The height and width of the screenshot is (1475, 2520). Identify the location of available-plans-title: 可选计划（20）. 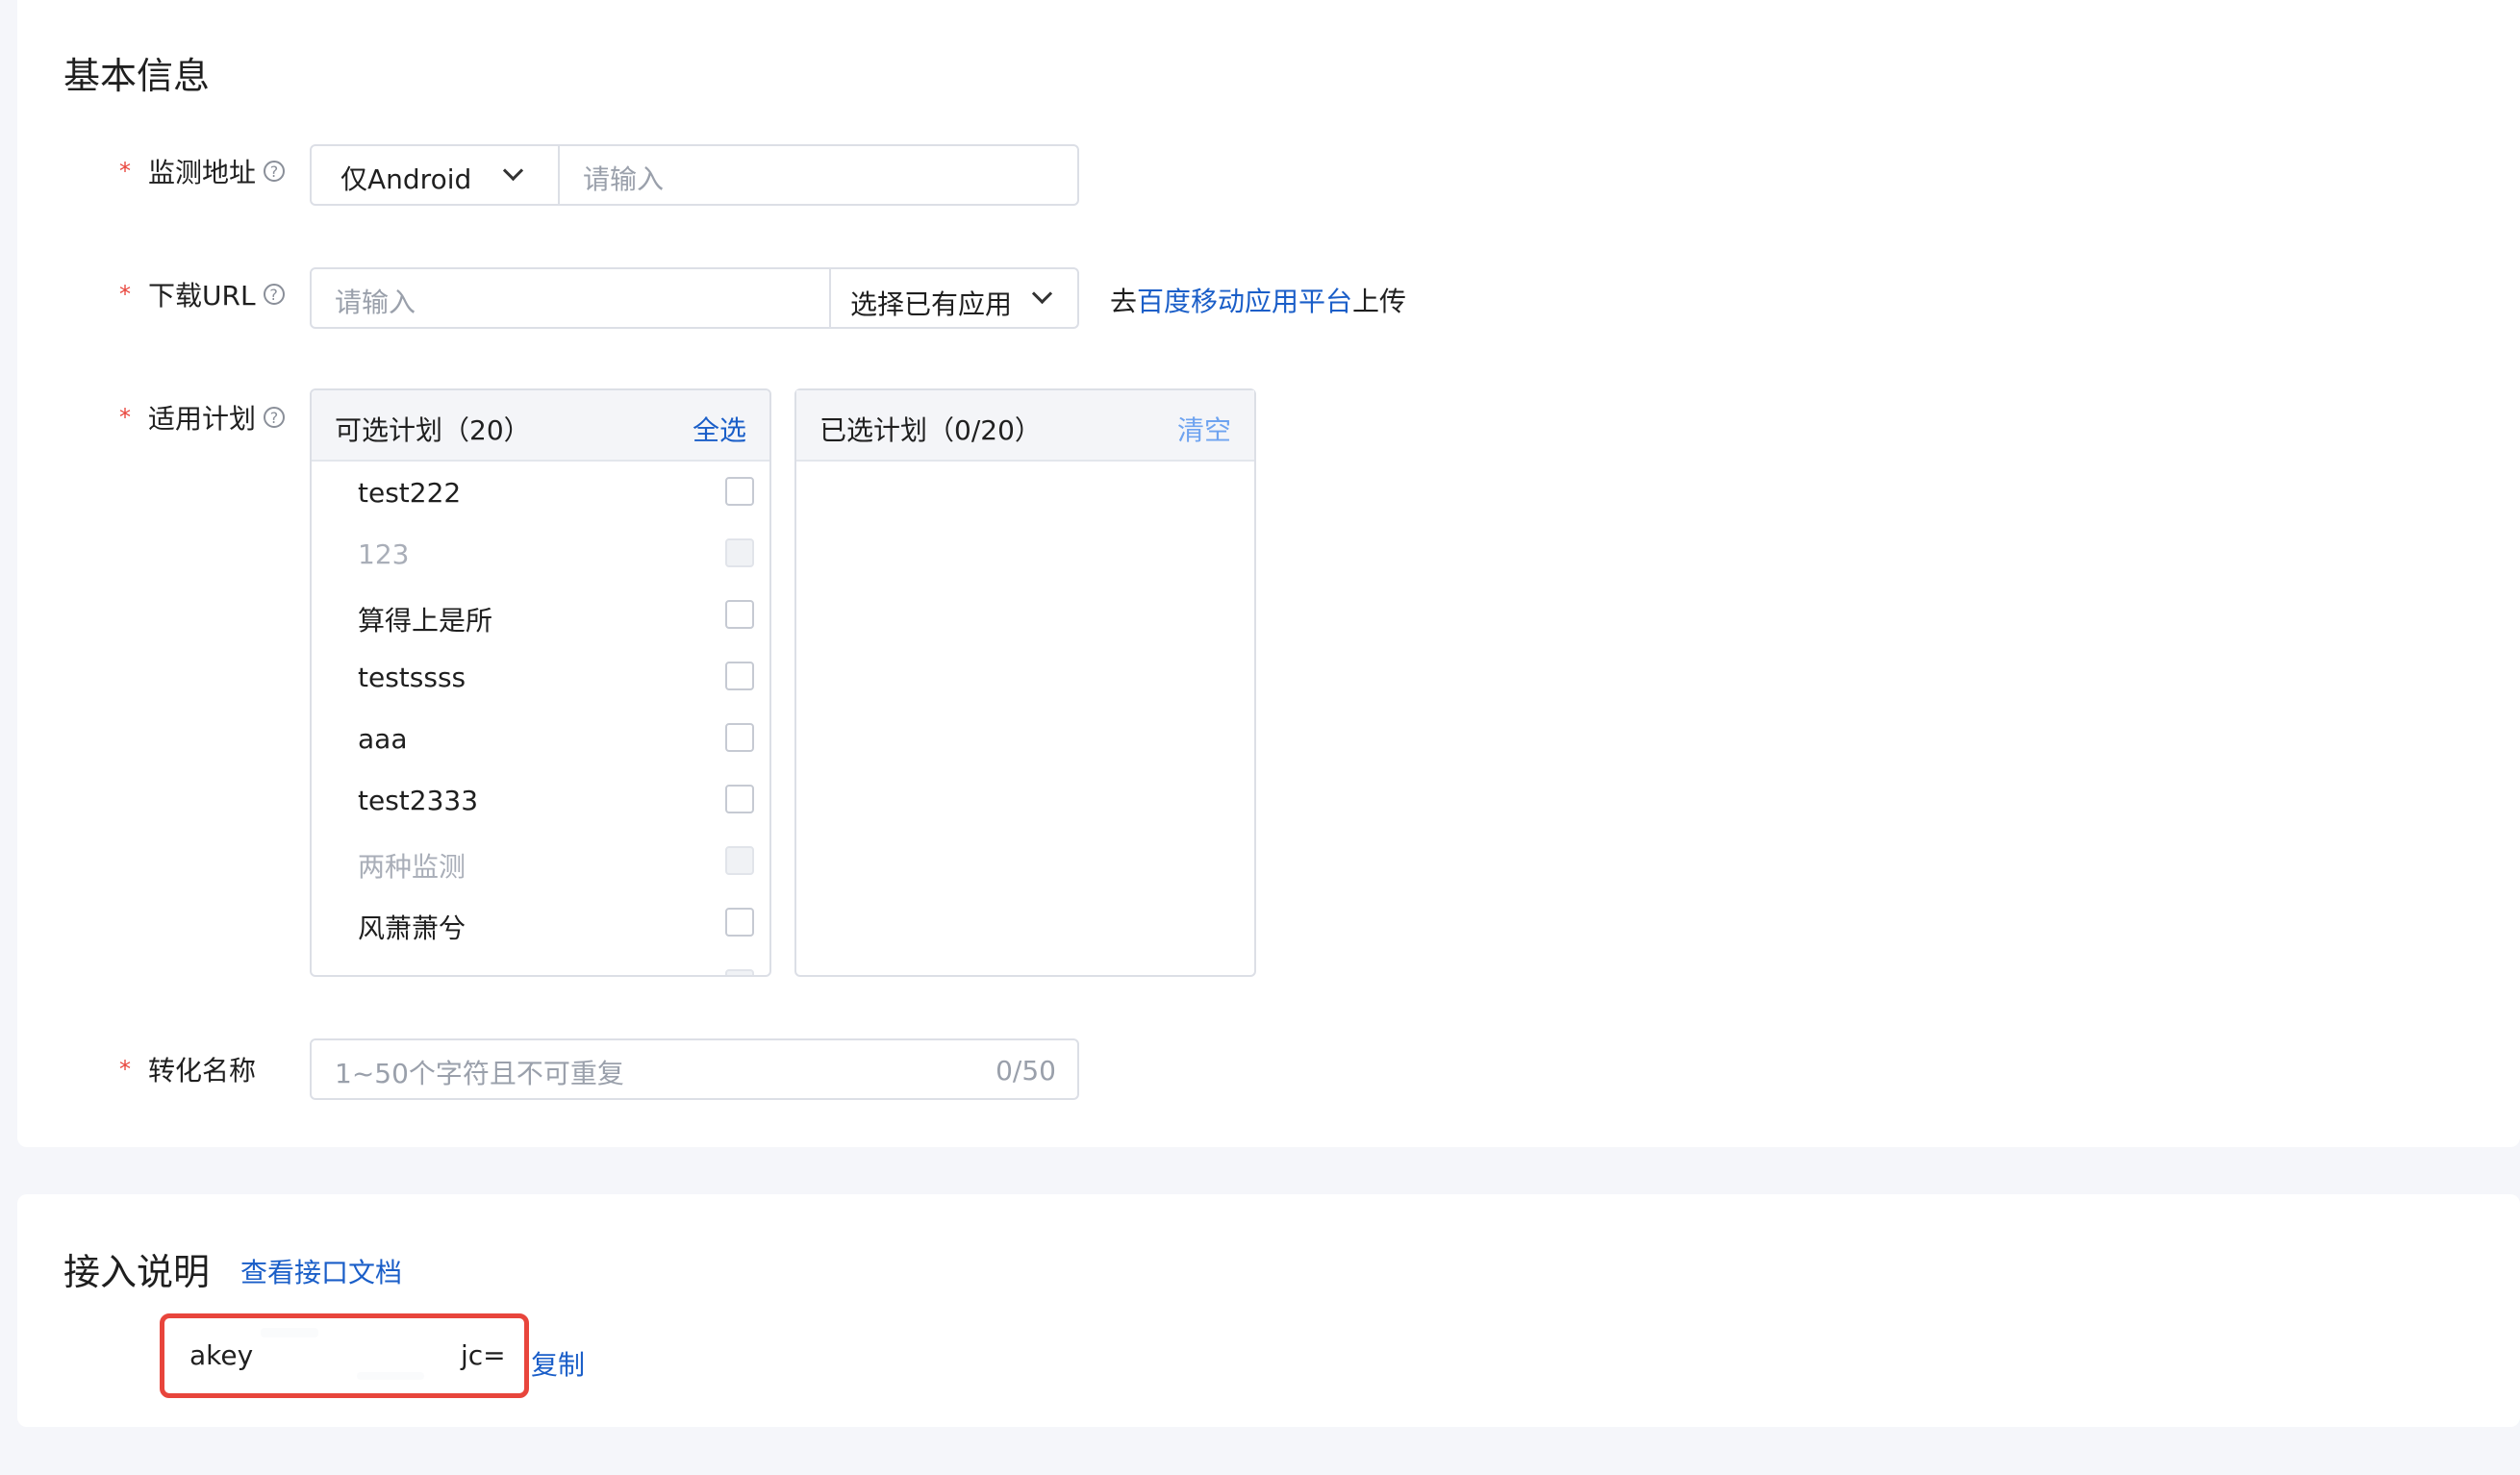
(433, 430).